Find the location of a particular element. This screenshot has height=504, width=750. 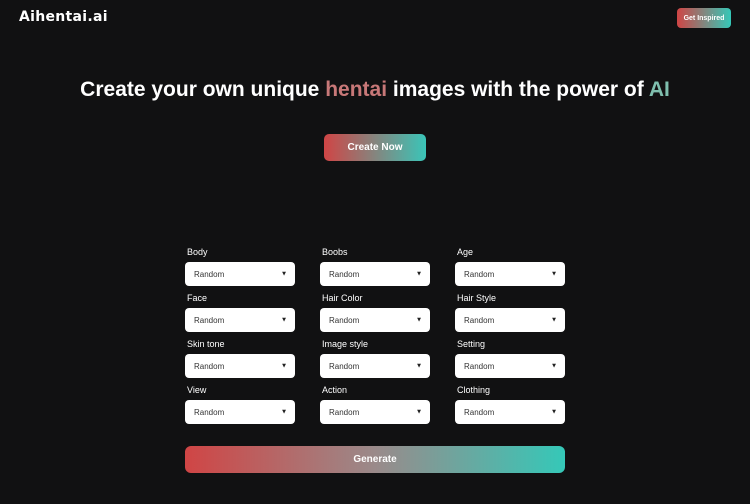

get-inspired-button: Get Inspired is located at coordinates (704, 18).